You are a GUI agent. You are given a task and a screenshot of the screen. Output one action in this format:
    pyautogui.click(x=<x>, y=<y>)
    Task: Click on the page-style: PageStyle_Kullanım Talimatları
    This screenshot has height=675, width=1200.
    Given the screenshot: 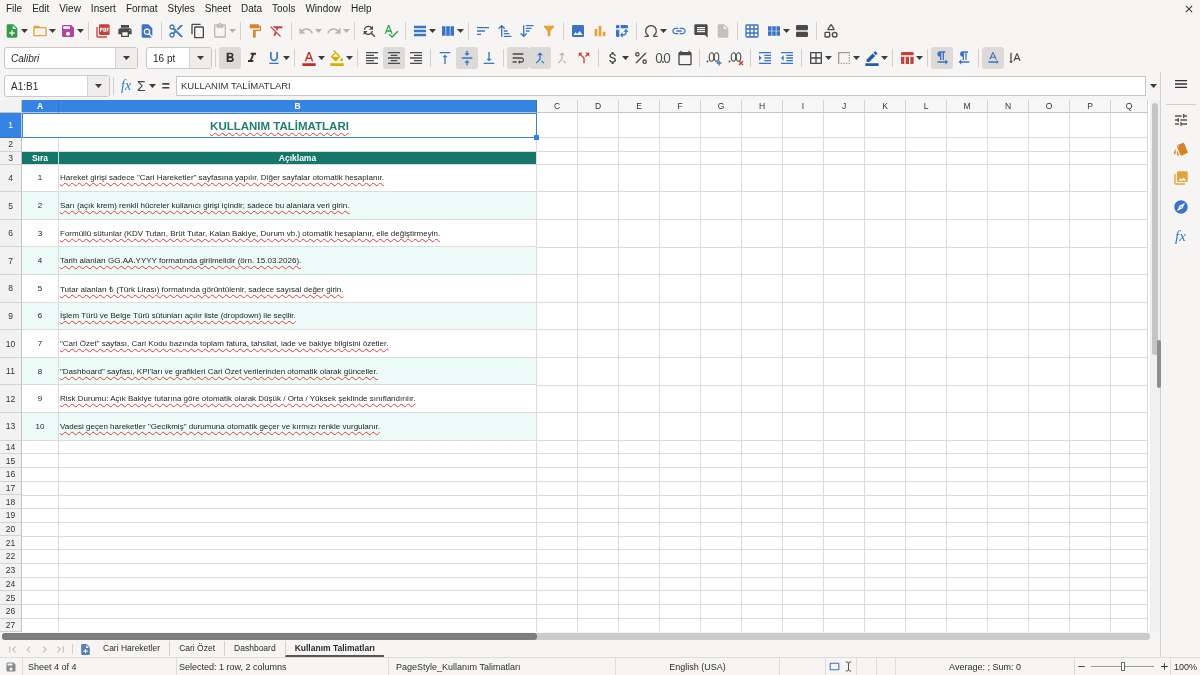 What is the action you would take?
    pyautogui.click(x=458, y=666)
    